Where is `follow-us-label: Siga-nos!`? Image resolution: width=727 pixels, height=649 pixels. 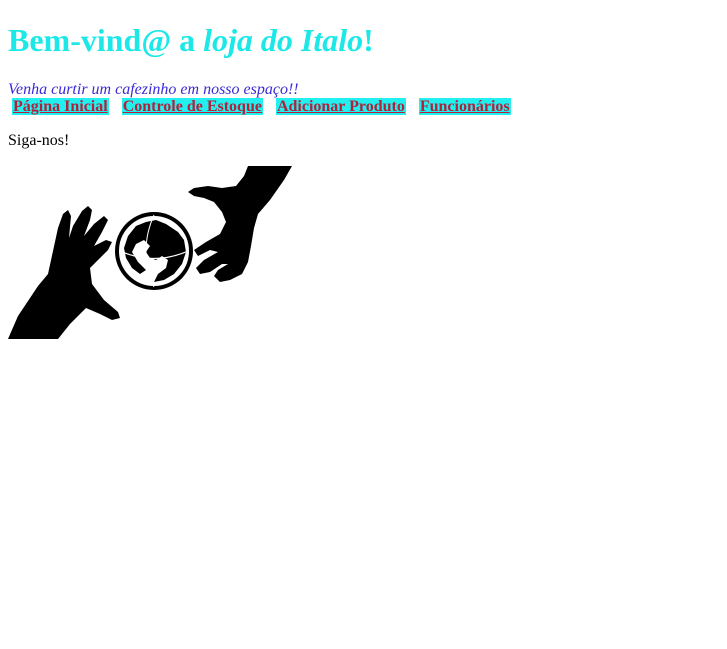 follow-us-label: Siga-nos! is located at coordinates (39, 140).